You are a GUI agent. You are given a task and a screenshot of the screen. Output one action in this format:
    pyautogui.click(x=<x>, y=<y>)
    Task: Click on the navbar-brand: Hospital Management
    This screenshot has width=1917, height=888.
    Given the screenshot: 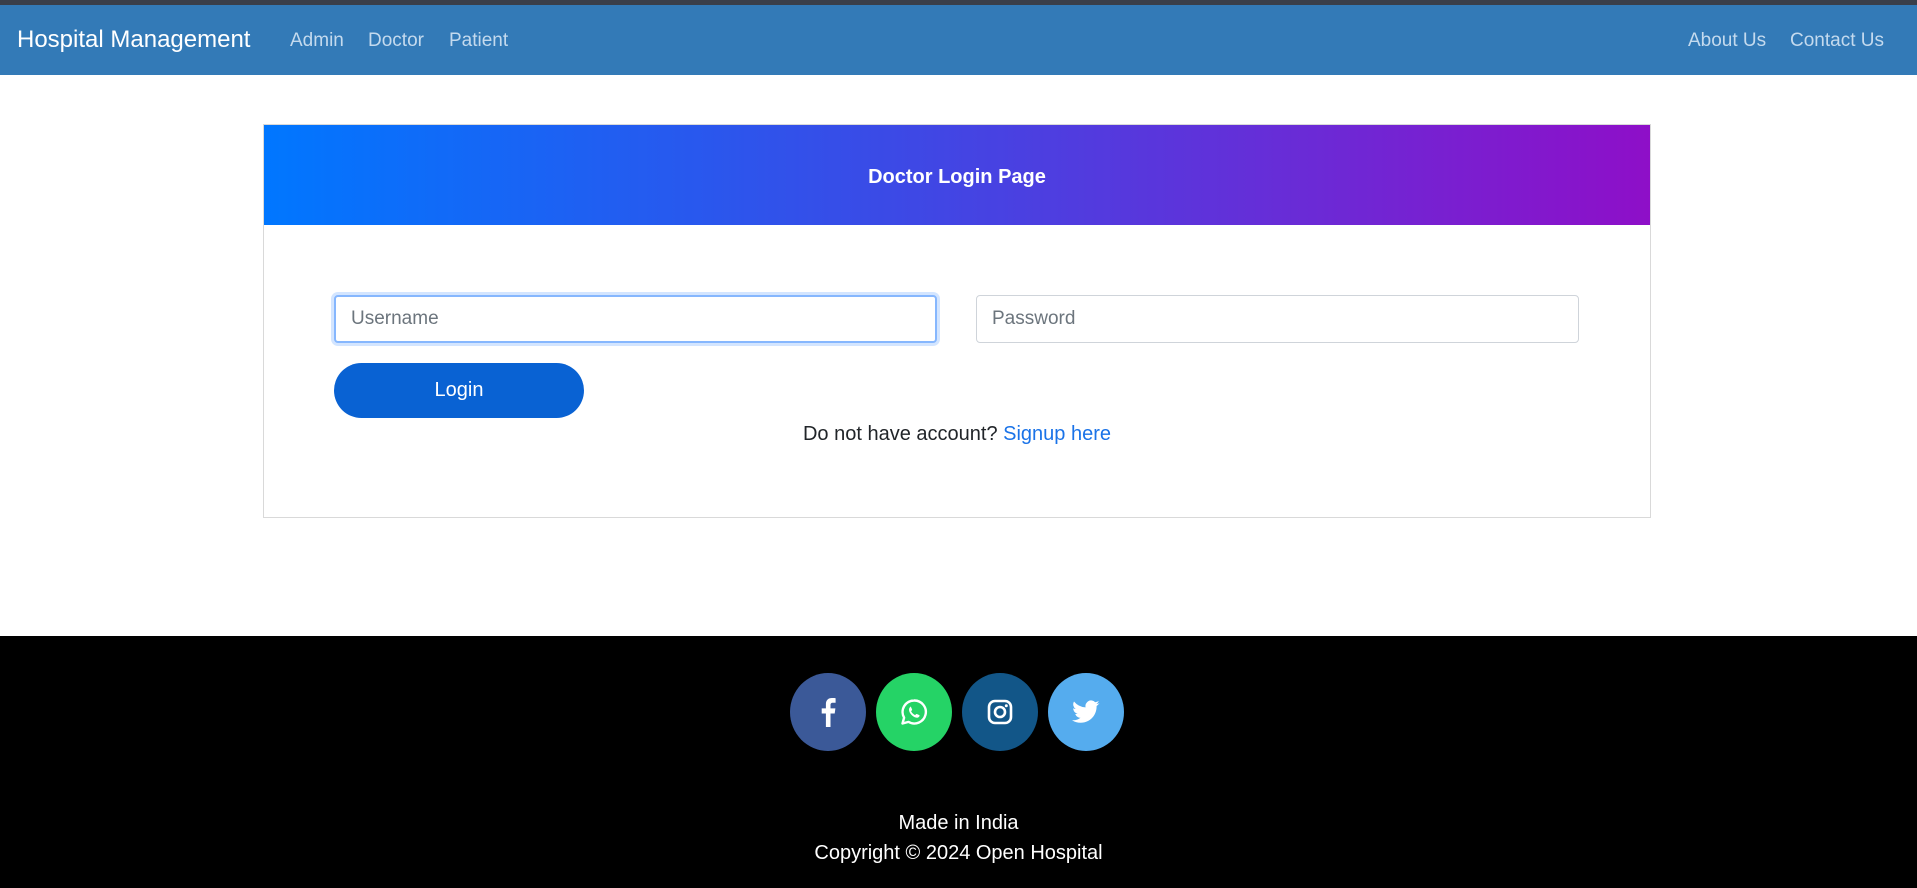 What is the action you would take?
    pyautogui.click(x=133, y=40)
    